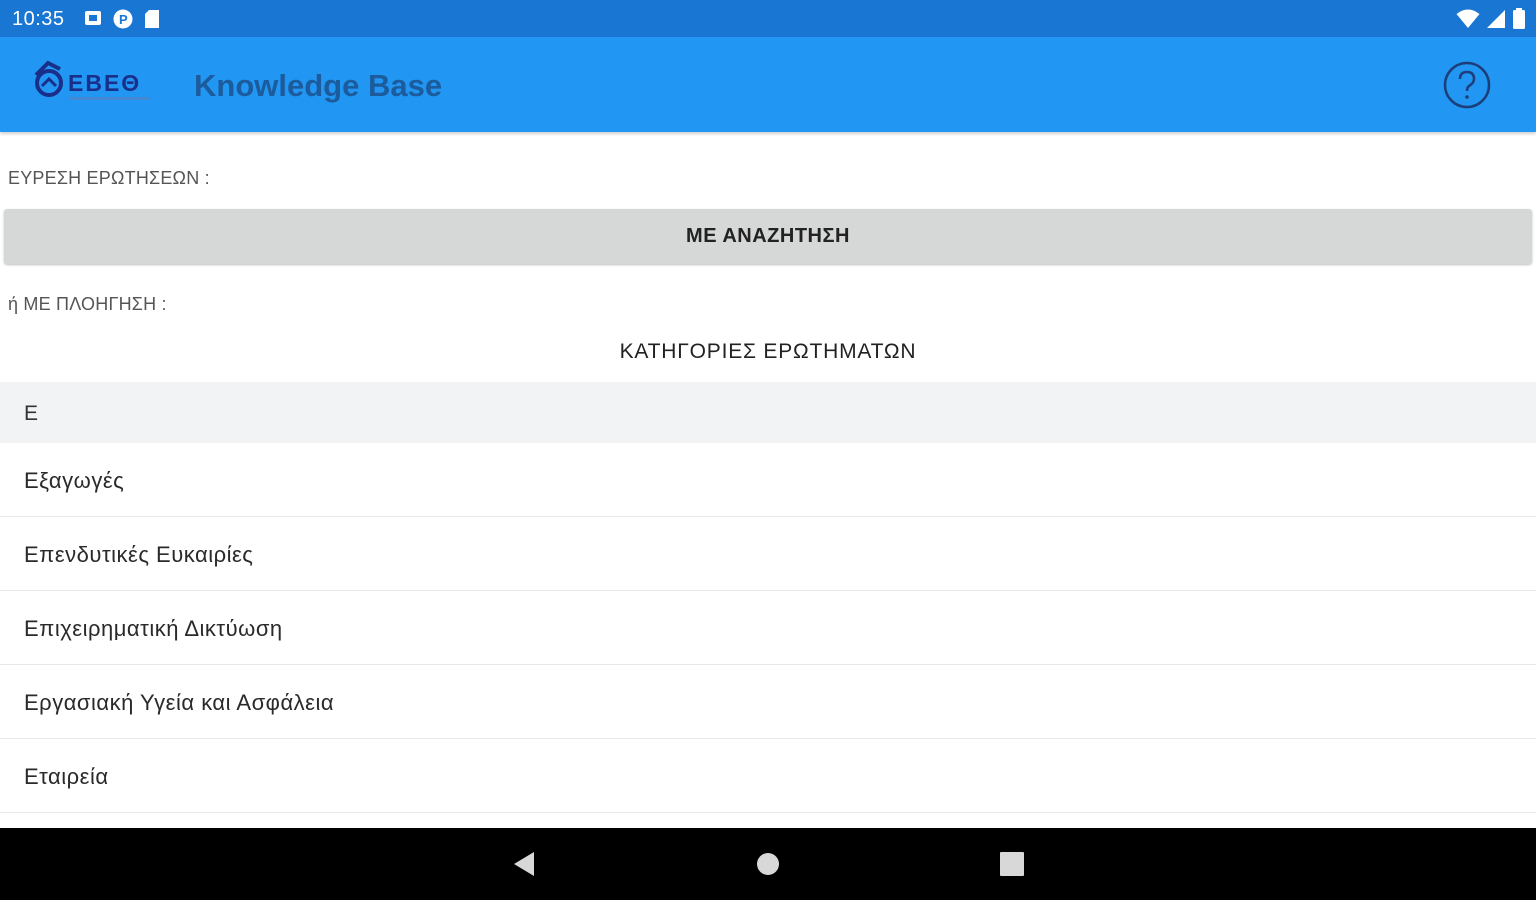 The image size is (1536, 900). Describe the element at coordinates (109, 178) in the screenshot. I see `search-section-label: ΕΥΡΕΣΗ ΕΡΩΤΗΣΕΩΝ :` at that location.